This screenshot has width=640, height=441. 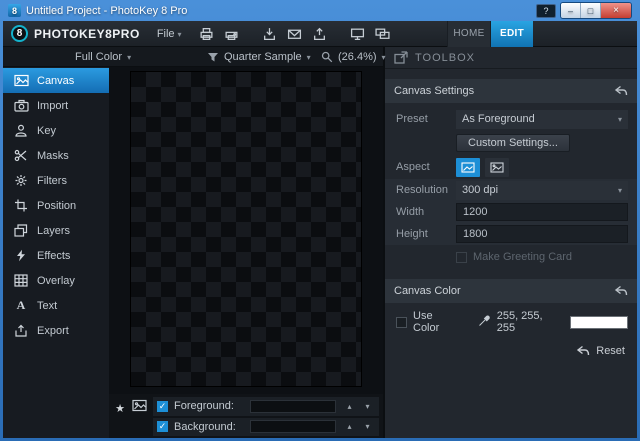 I want to click on use-color-row: Use Color 255, 255, 255, so click(x=511, y=322).